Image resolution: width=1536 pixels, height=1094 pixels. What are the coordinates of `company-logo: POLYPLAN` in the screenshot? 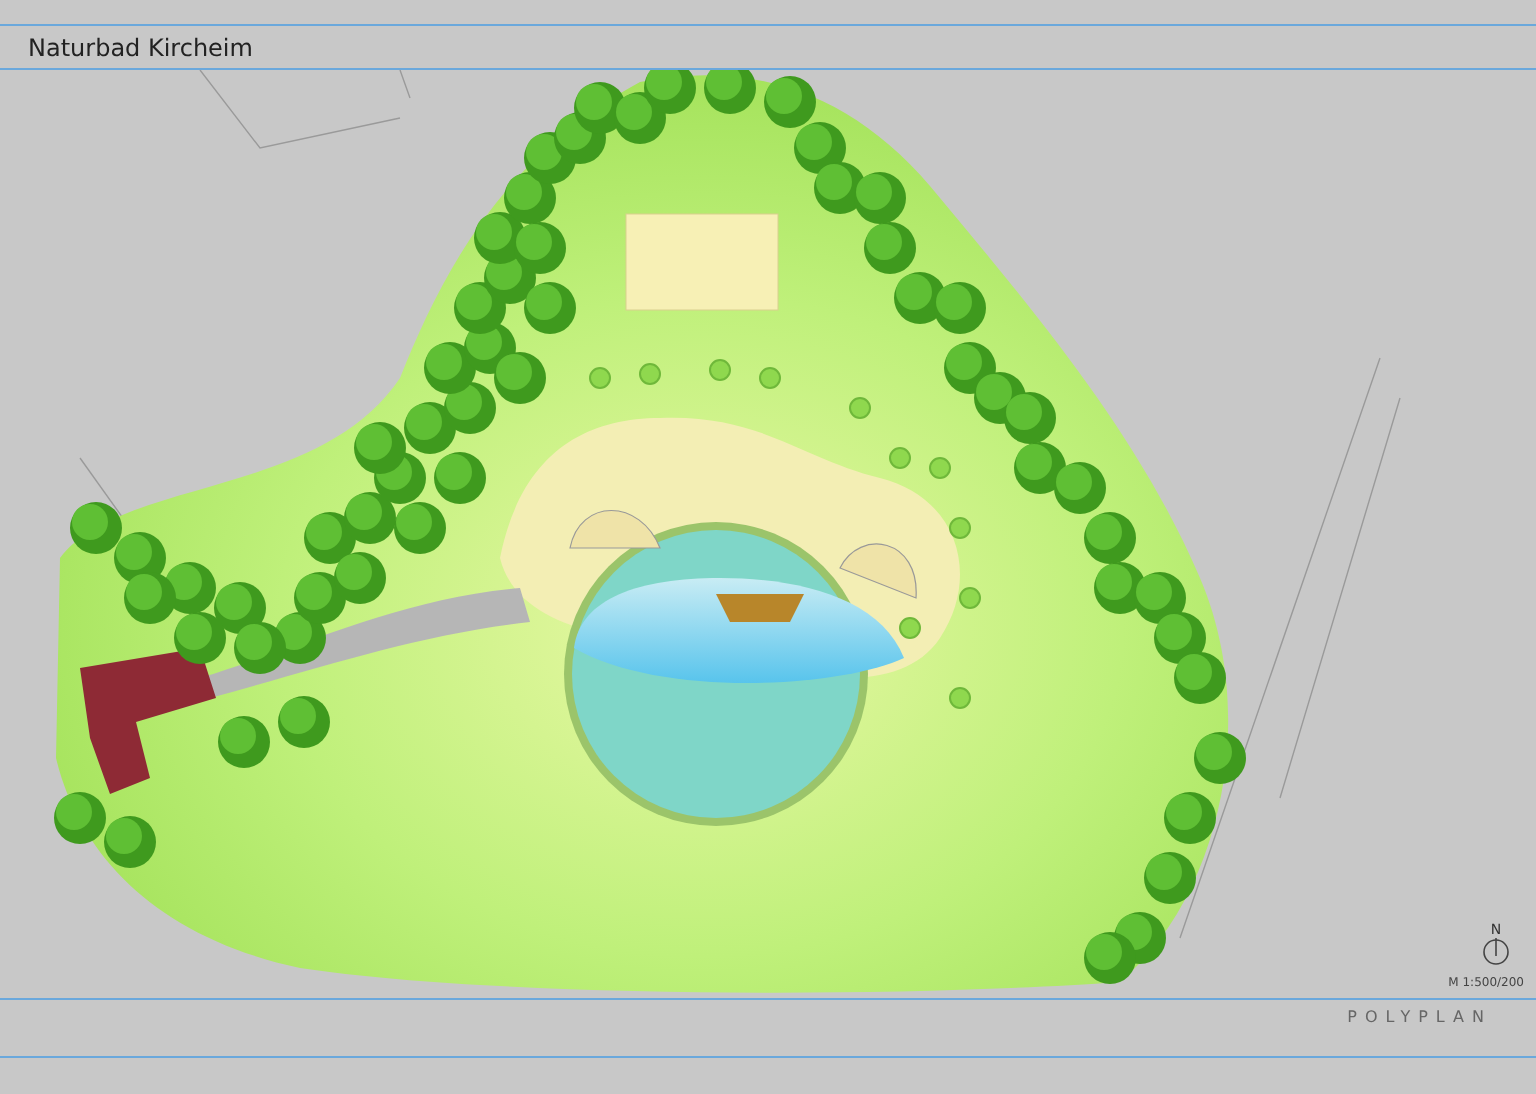 It's located at (1419, 1017).